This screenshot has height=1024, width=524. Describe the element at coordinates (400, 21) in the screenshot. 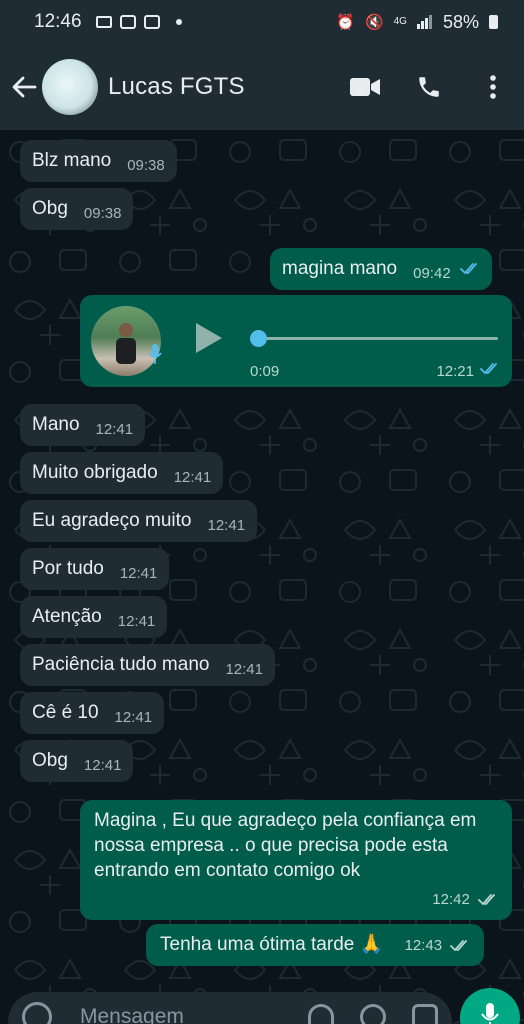

I see `network-type: 4G` at that location.